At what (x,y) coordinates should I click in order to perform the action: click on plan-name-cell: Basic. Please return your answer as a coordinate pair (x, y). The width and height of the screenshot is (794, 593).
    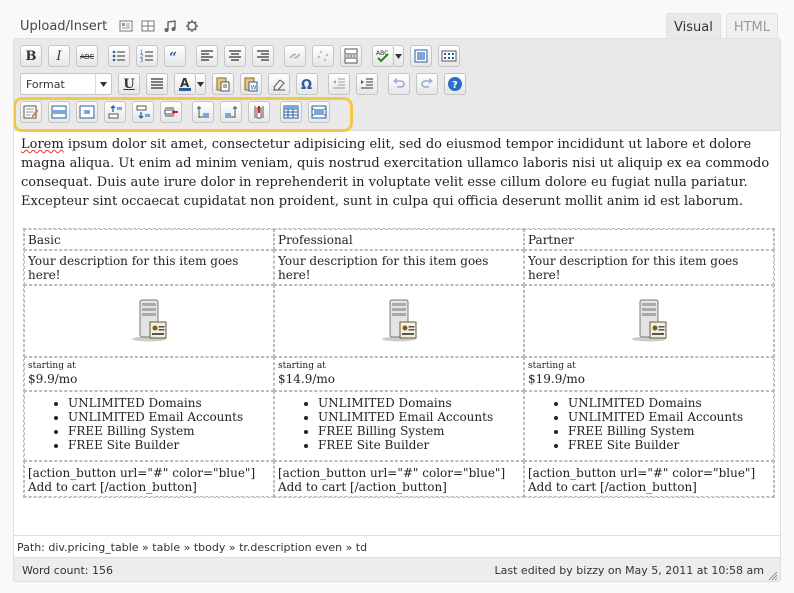
    Looking at the image, I should click on (149, 239).